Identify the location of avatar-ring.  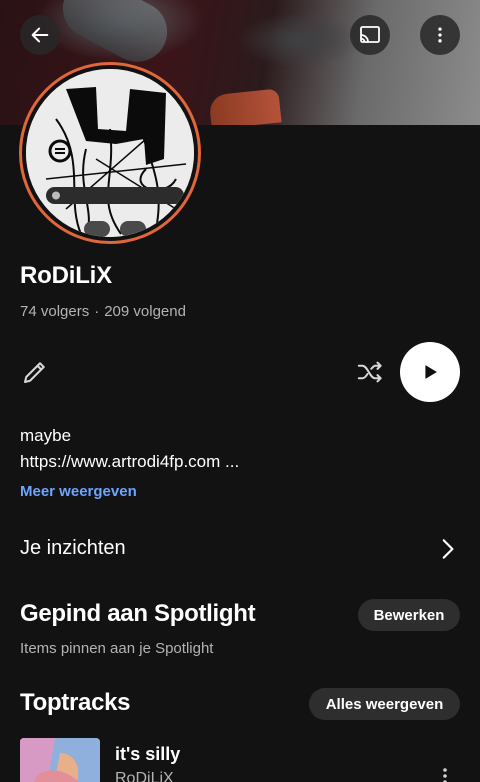
(110, 153).